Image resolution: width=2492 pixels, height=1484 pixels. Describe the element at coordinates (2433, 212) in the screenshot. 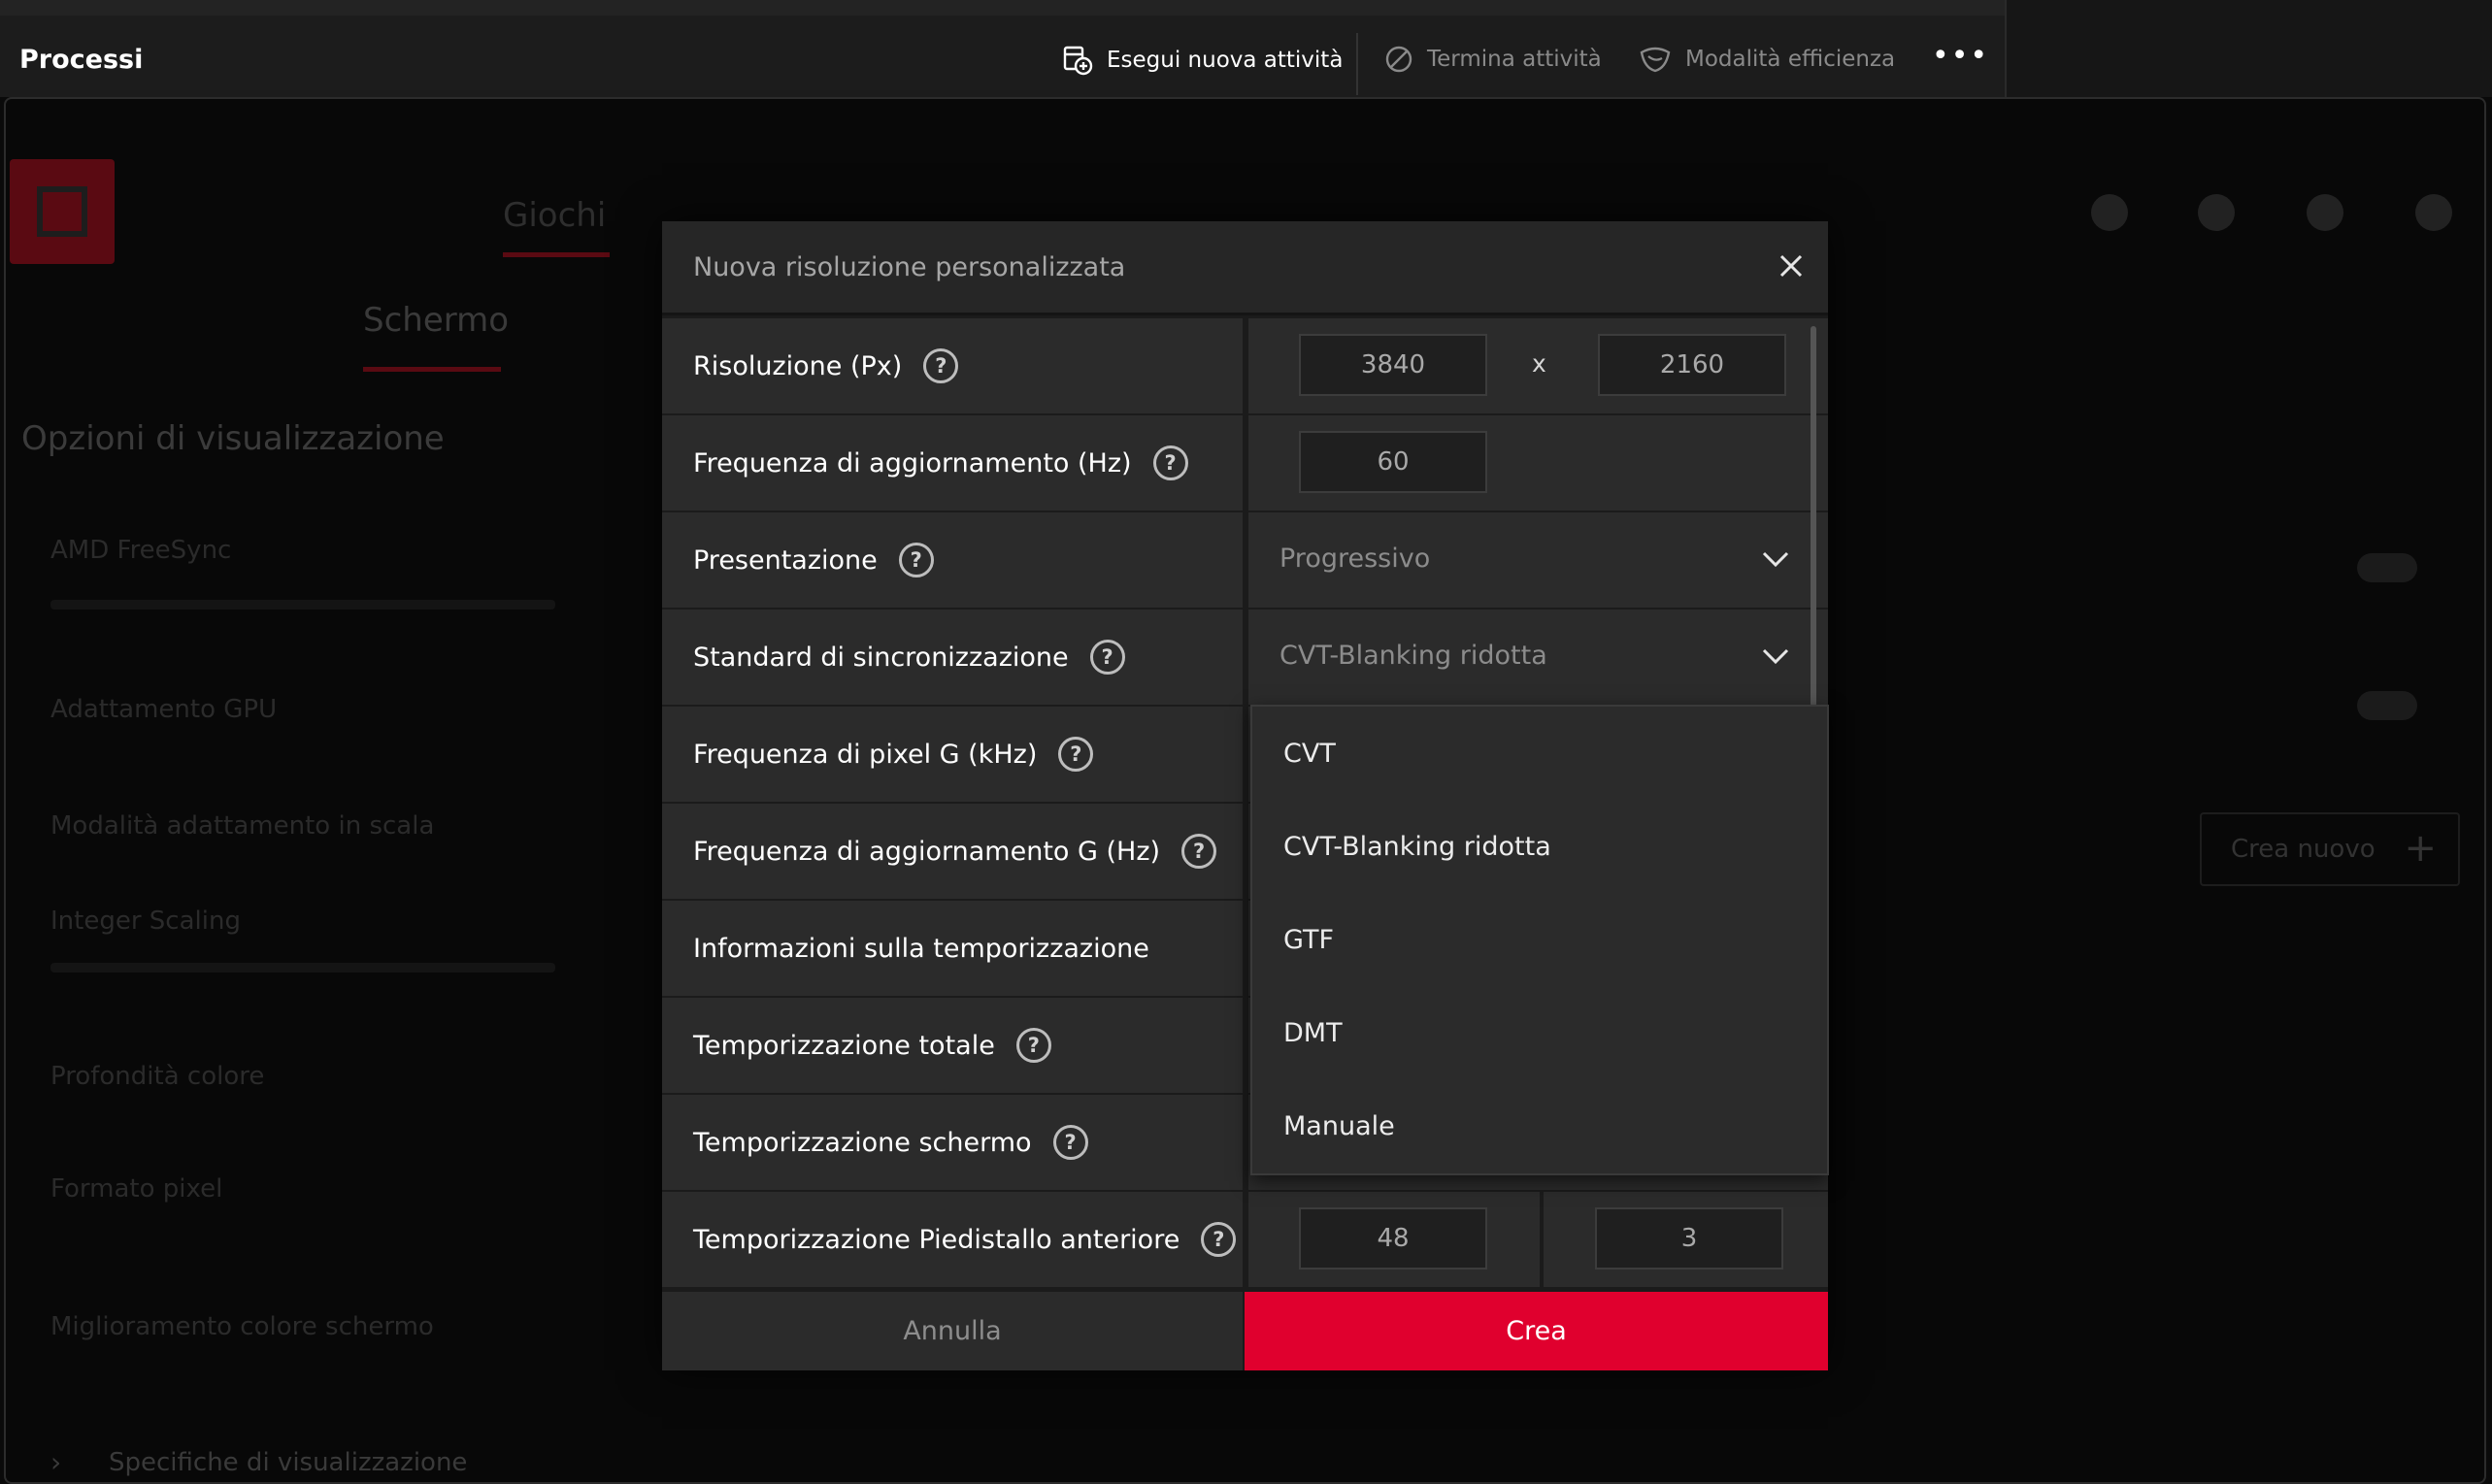

I see `profile-icon` at that location.